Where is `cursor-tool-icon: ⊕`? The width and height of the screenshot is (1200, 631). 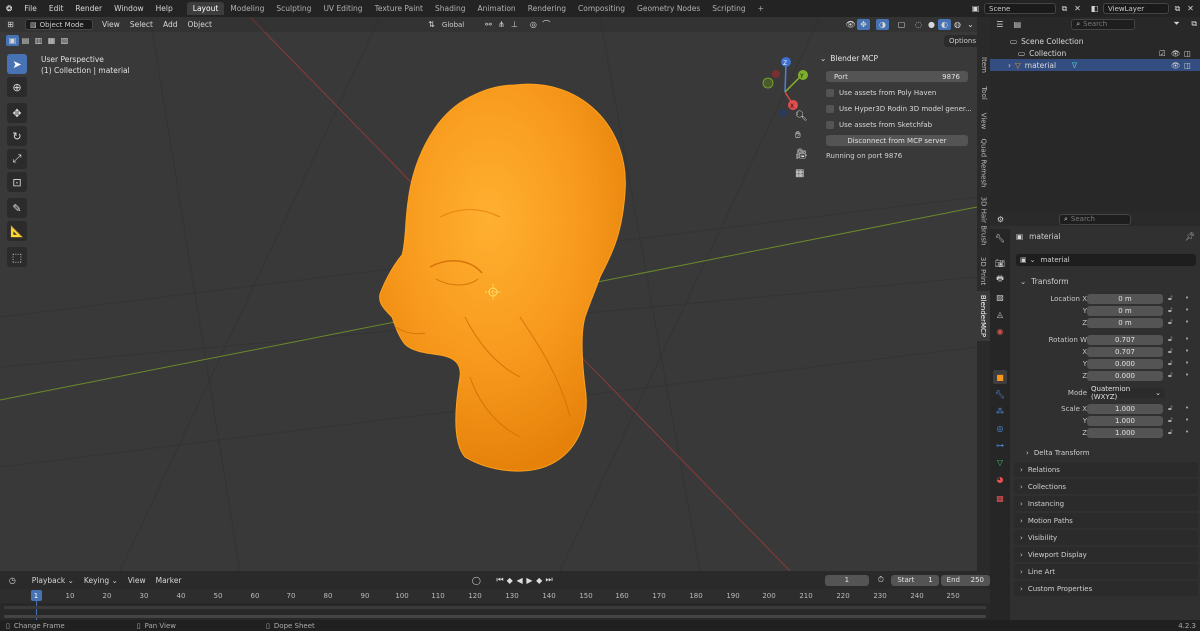 cursor-tool-icon: ⊕ is located at coordinates (17, 87).